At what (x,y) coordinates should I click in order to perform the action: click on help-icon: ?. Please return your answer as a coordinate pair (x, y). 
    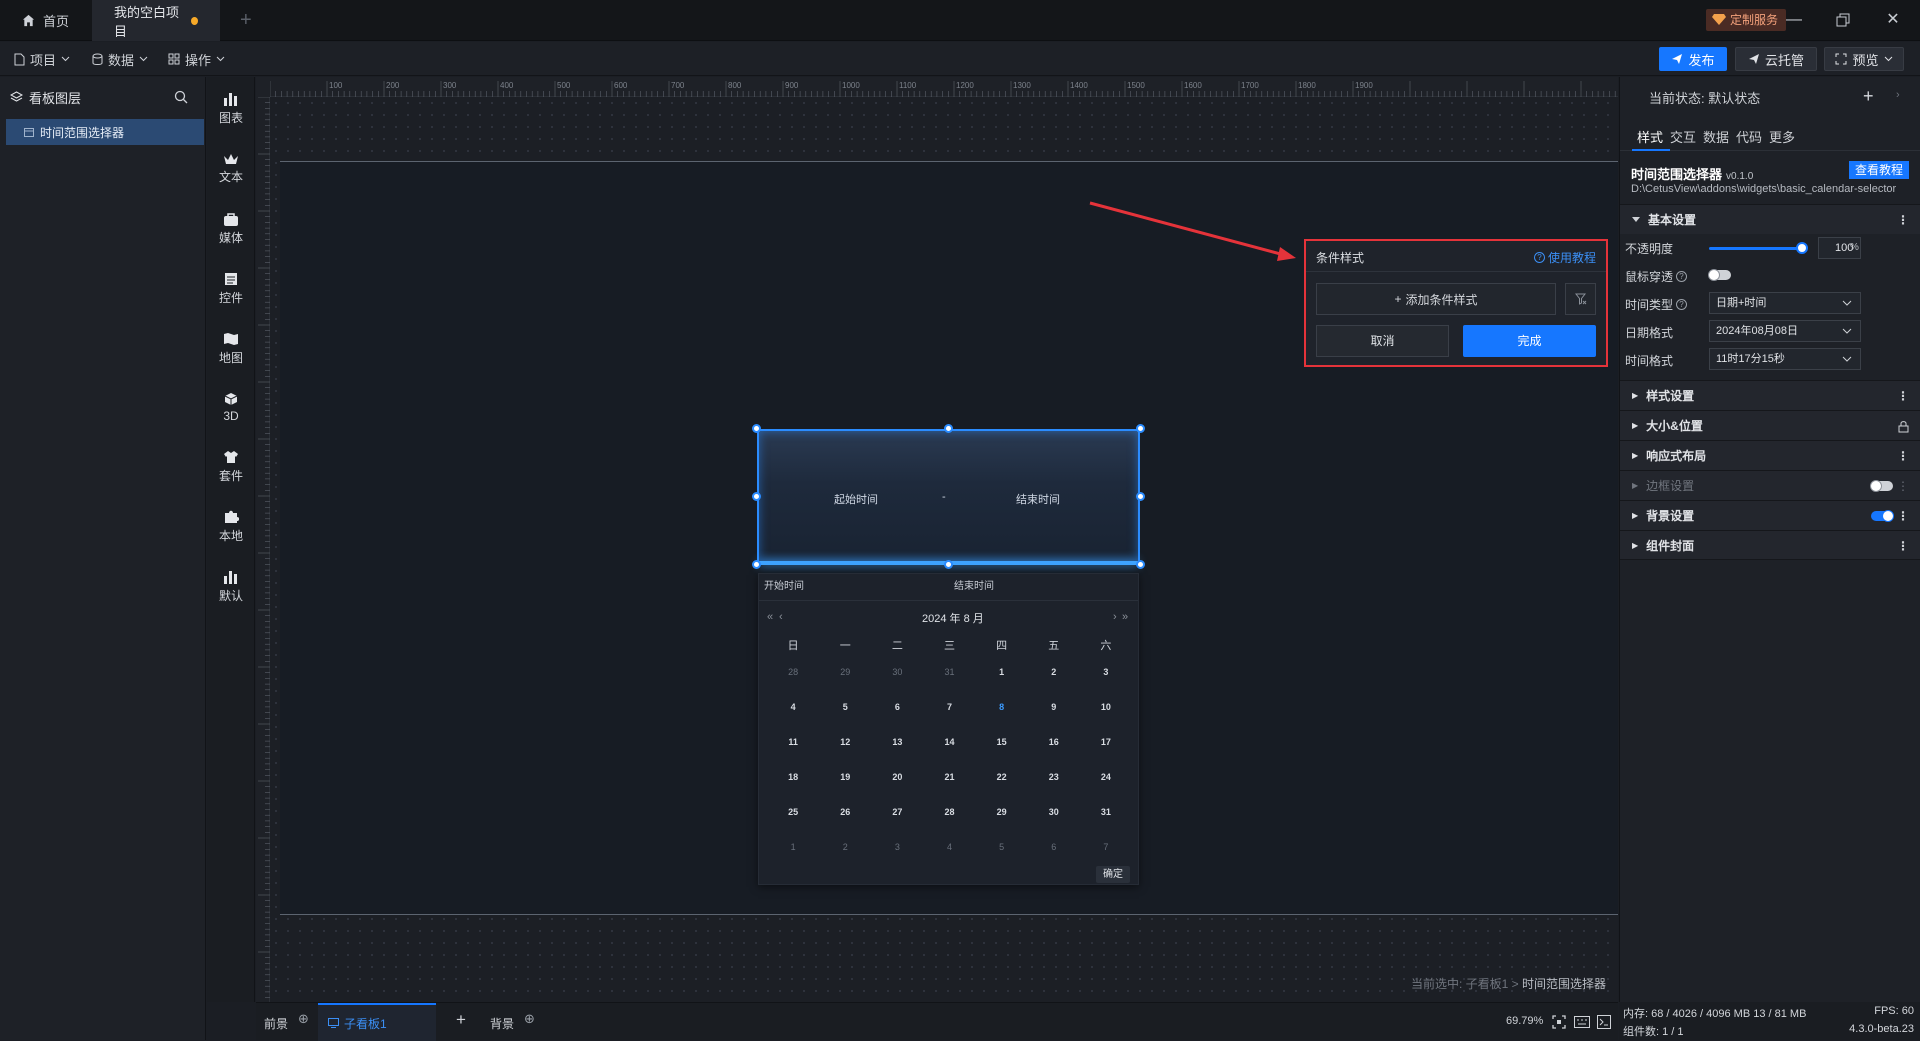
    Looking at the image, I should click on (1682, 276).